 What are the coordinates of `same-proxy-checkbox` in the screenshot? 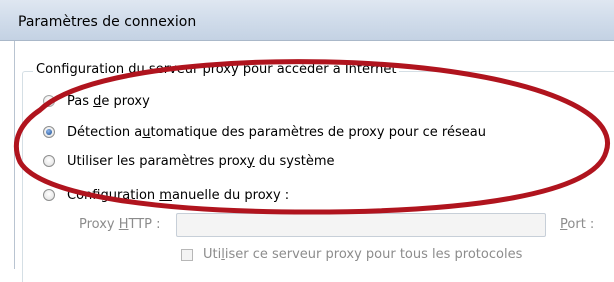 It's located at (187, 255).